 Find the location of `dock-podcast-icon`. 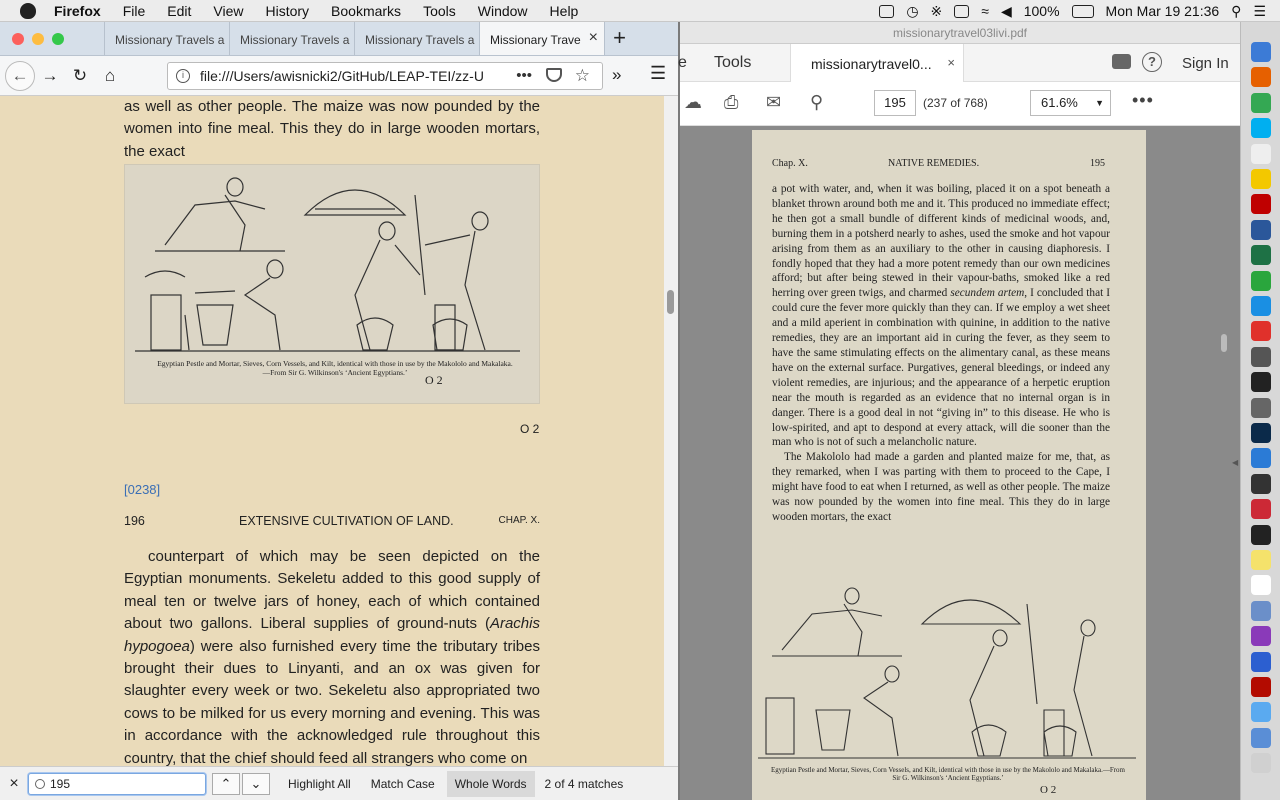

dock-podcast-icon is located at coordinates (1261, 636).